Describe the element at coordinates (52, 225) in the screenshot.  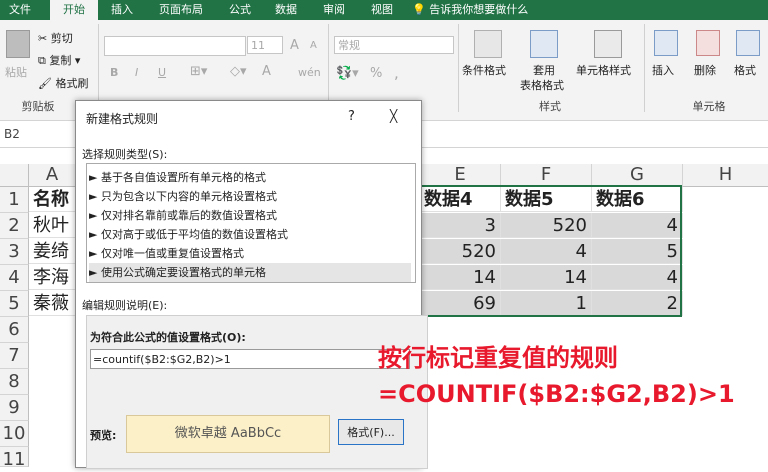
I see `cell-a2: 秋叶` at that location.